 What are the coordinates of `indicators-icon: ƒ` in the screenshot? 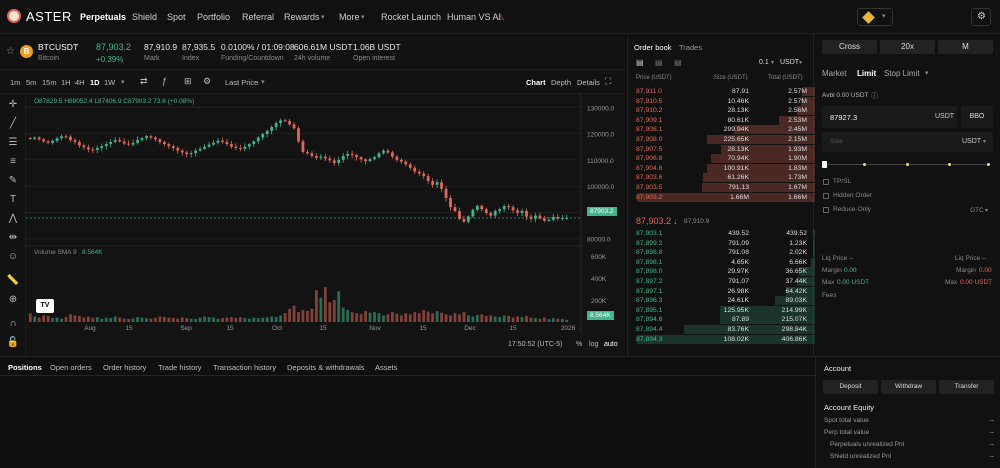 It's located at (164, 81).